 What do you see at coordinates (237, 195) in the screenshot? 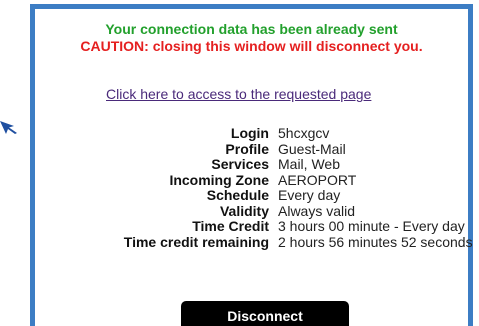
I see `info-label: Schedule` at bounding box center [237, 195].